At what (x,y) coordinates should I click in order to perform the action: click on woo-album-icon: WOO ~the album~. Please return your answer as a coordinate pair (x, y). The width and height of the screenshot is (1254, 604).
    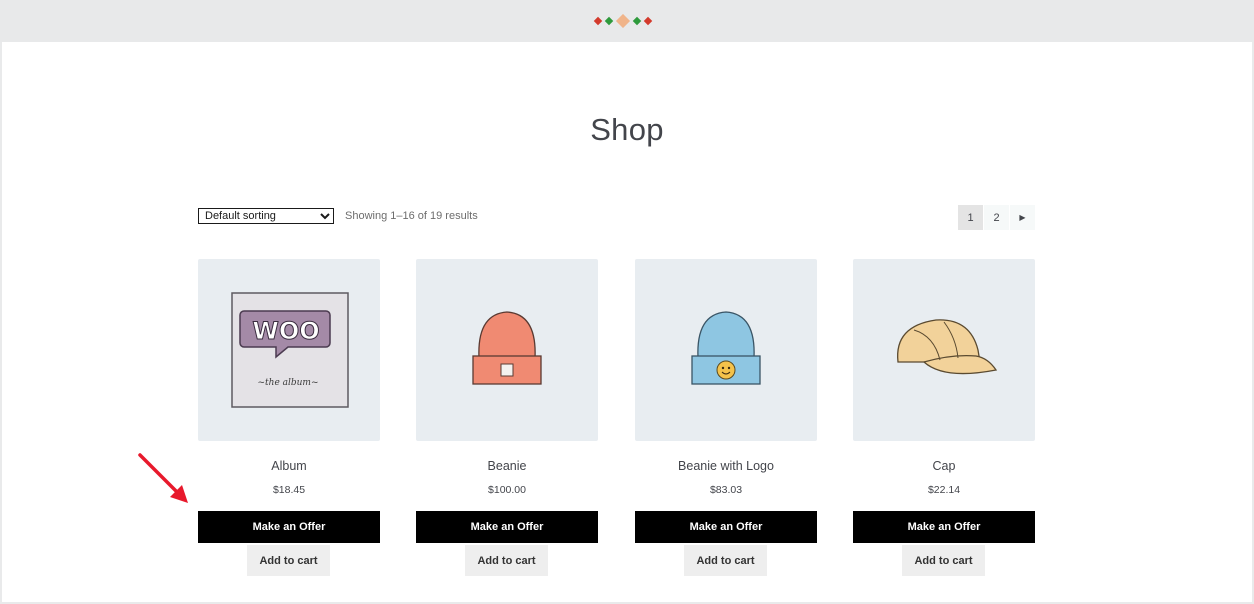
    Looking at the image, I should click on (290, 350).